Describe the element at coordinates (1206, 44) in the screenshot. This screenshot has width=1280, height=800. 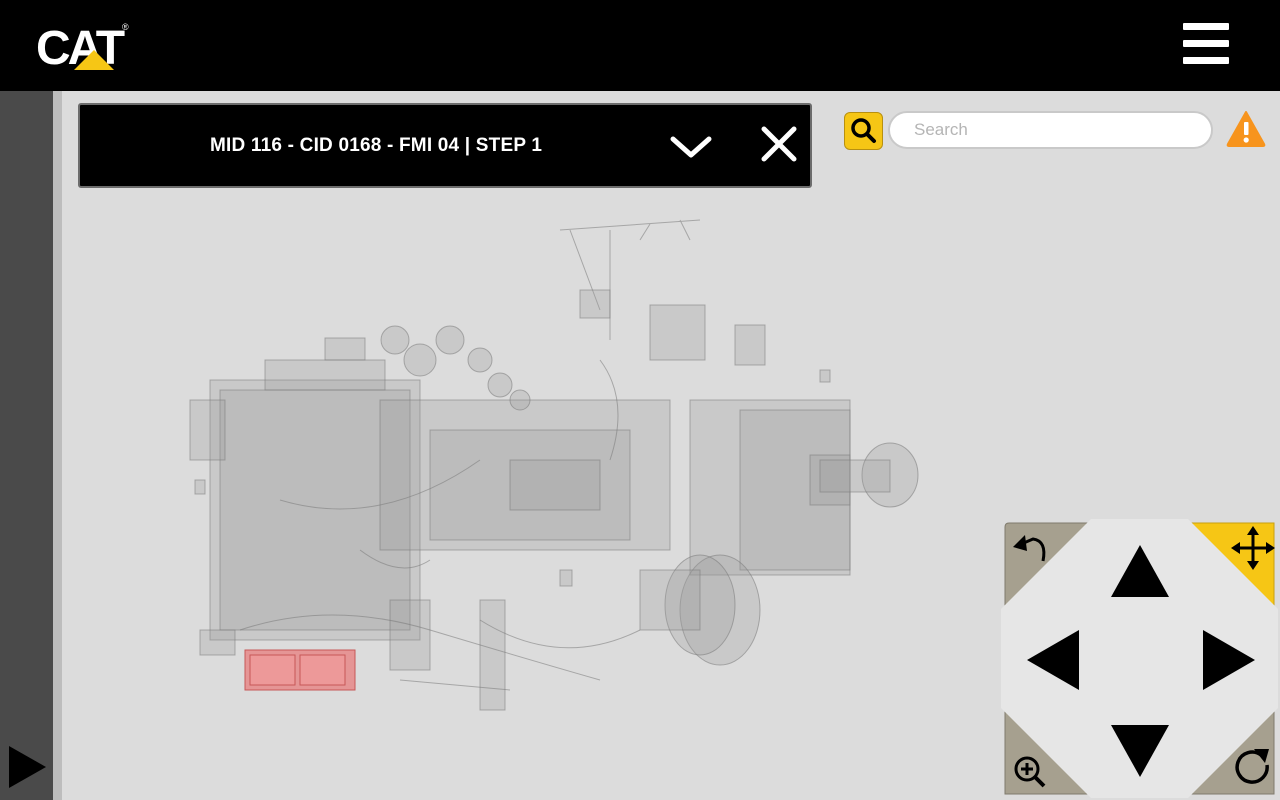
I see `hamburger-menu-icon` at that location.